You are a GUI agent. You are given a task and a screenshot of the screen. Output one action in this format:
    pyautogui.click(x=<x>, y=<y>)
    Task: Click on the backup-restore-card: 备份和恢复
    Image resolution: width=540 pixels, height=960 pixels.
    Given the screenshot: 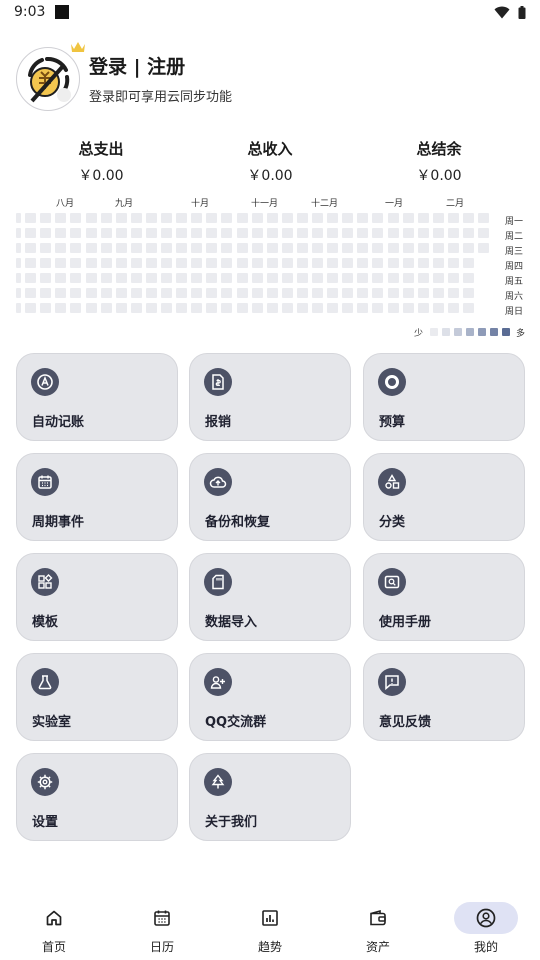 What is the action you would take?
    pyautogui.click(x=270, y=497)
    